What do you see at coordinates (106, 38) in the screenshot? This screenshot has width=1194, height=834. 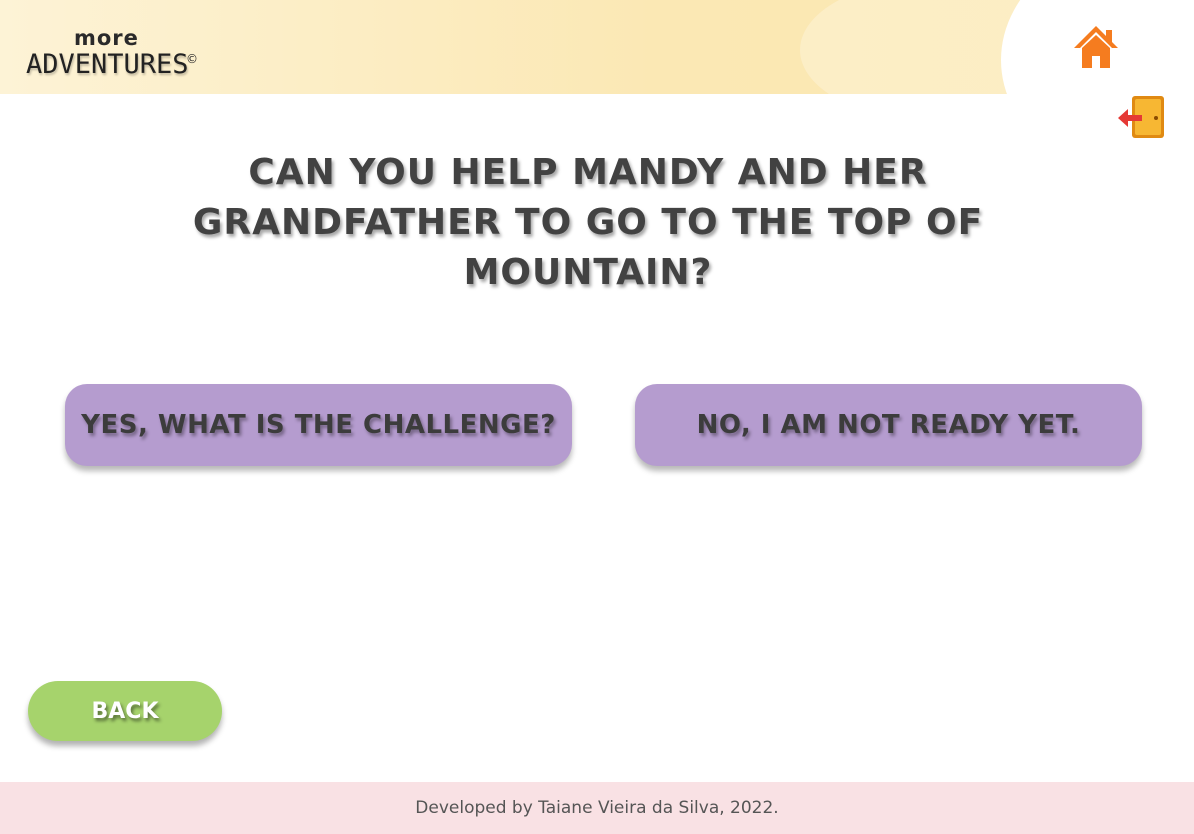 I see `logo-top-text: more` at bounding box center [106, 38].